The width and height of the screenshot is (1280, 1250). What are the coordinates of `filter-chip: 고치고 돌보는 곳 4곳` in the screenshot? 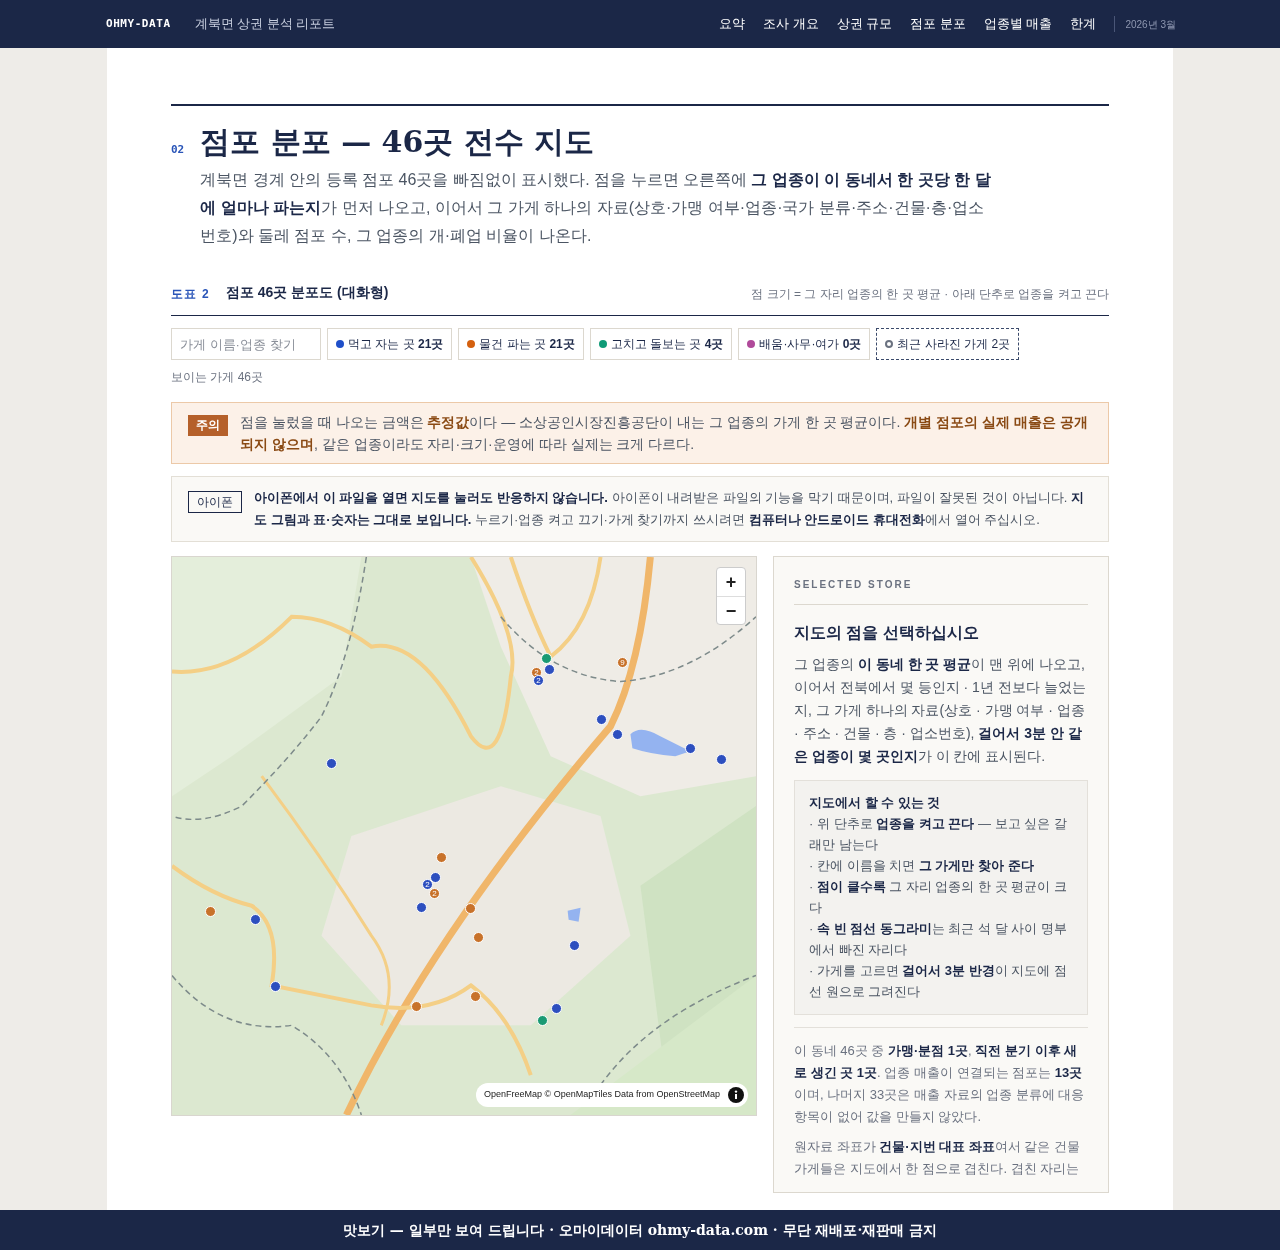 It's located at (661, 344).